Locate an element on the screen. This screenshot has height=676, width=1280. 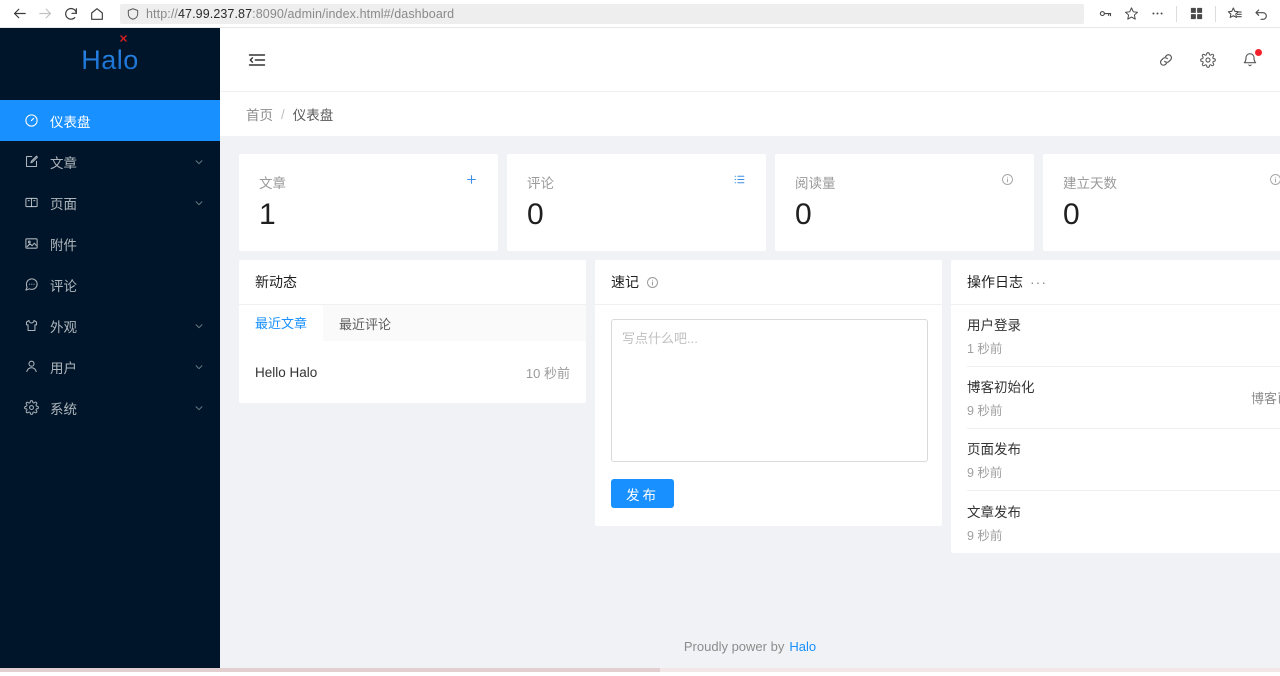
sidebar-item-comments: 评论 is located at coordinates (110, 284).